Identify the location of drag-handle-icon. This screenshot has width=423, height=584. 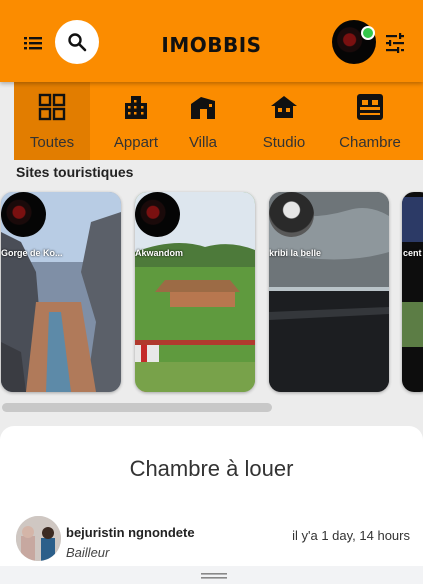
(214, 576).